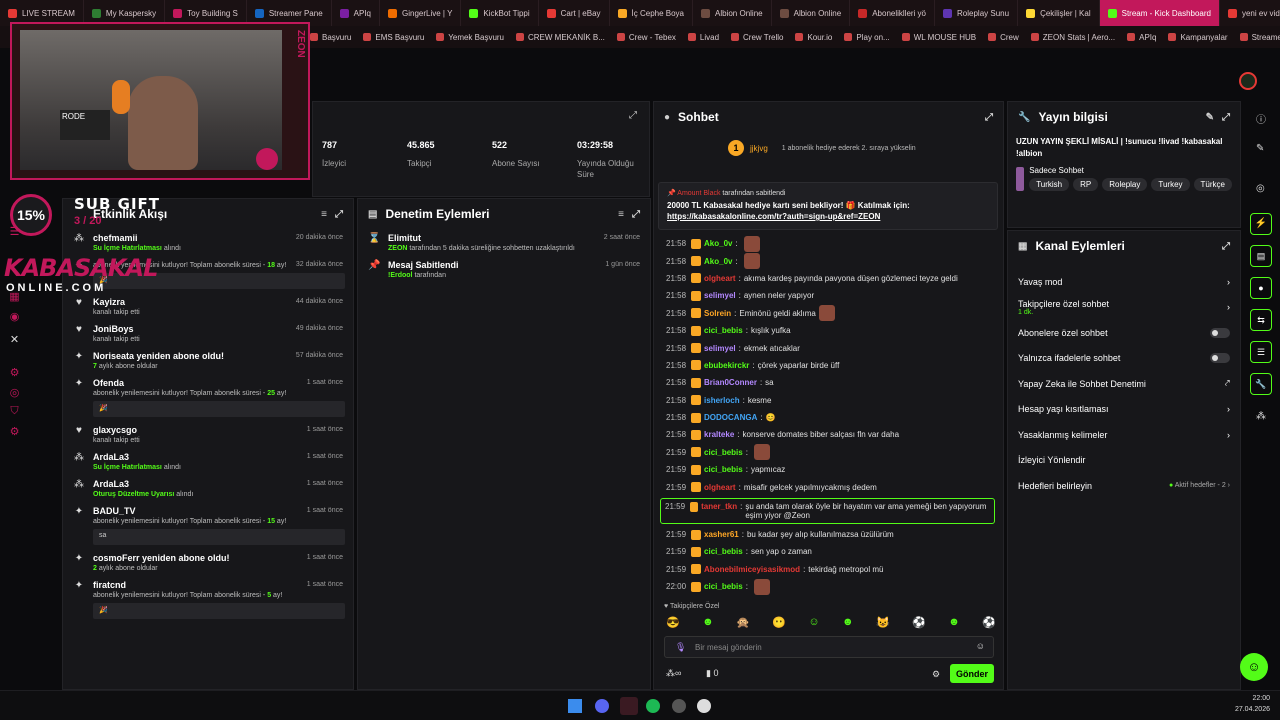 The height and width of the screenshot is (720, 1280). What do you see at coordinates (470, 37) in the screenshot?
I see `bookmark-item: Yemek Başvuru` at bounding box center [470, 37].